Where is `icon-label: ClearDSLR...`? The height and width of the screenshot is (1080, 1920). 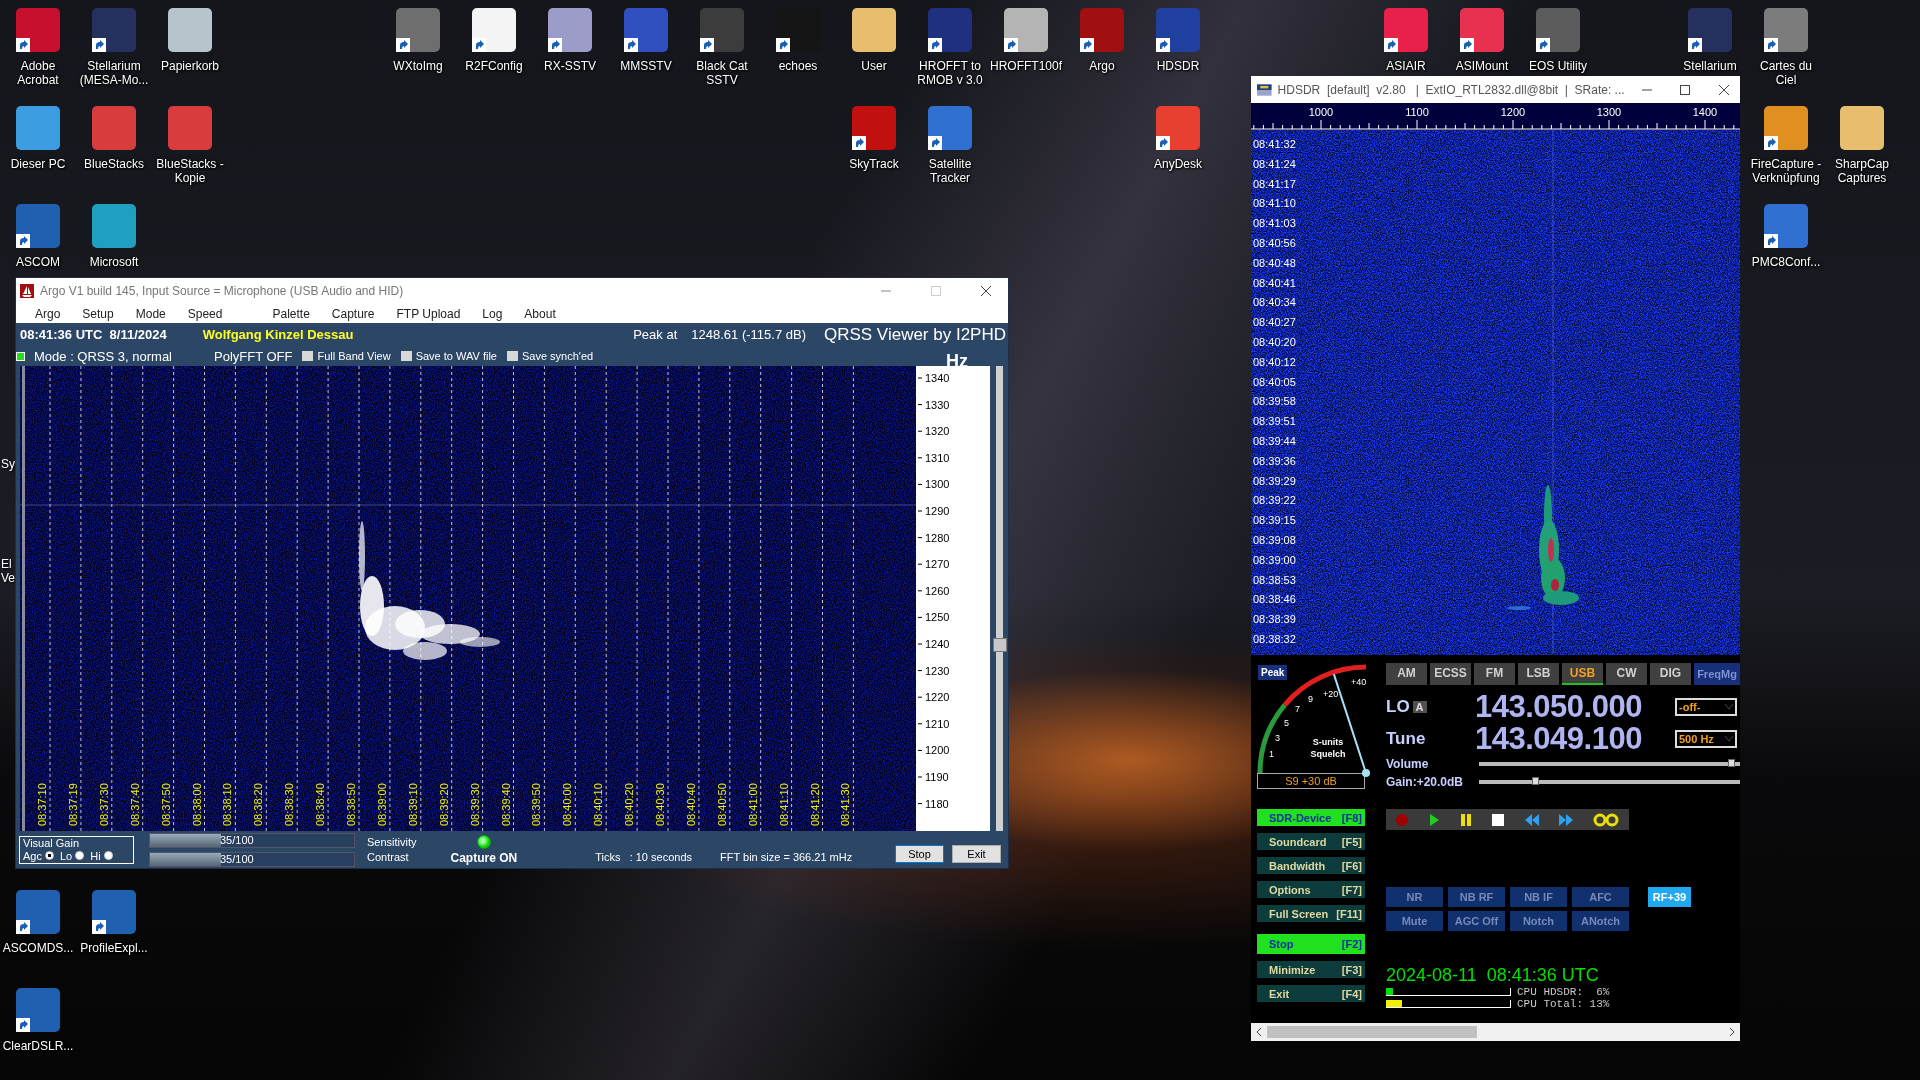
icon-label: ClearDSLR... is located at coordinates (38, 1046).